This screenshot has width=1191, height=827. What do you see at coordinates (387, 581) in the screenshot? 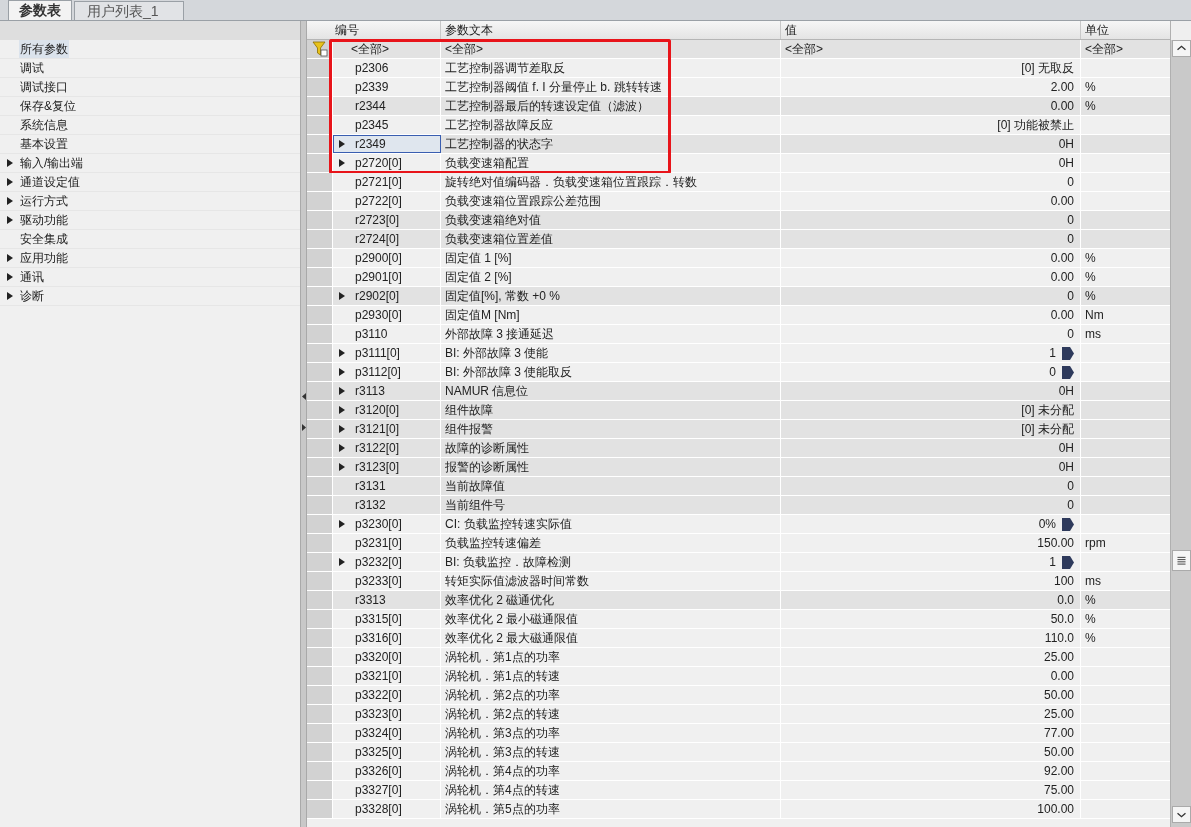
I see `number-cell: p3233[0]` at bounding box center [387, 581].